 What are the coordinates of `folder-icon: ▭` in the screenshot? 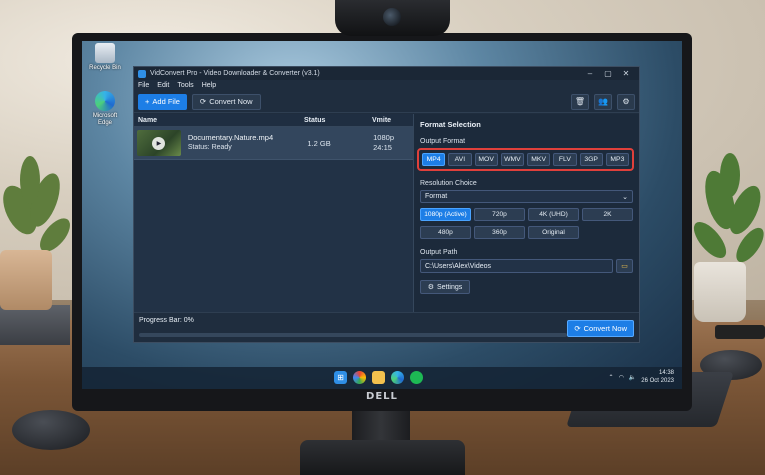 It's located at (624, 266).